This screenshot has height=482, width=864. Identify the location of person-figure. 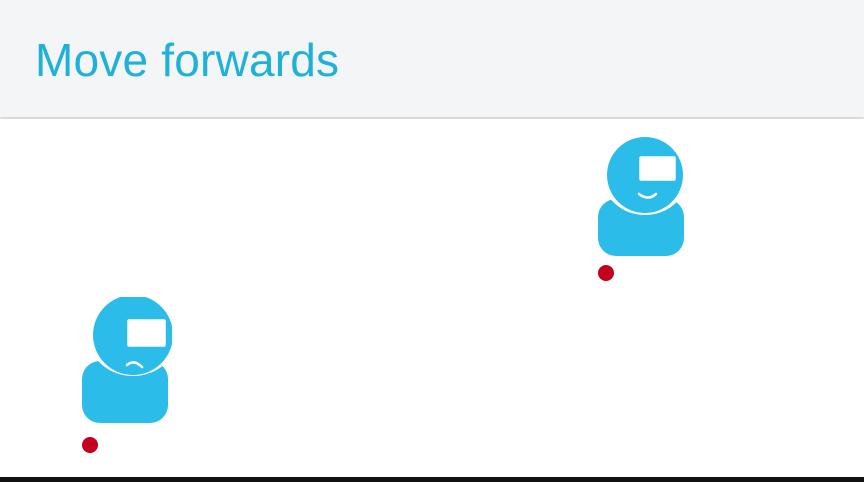
(127, 360).